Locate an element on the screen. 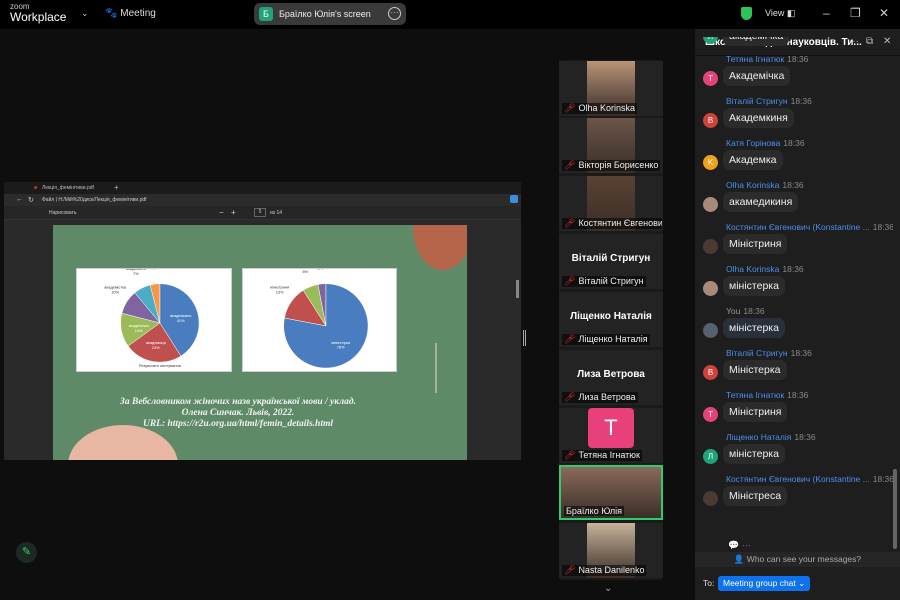 Image resolution: width=900 pixels, height=600 pixels. sender-line: Ліщенко Наталія 18:36 is located at coordinates (771, 437).